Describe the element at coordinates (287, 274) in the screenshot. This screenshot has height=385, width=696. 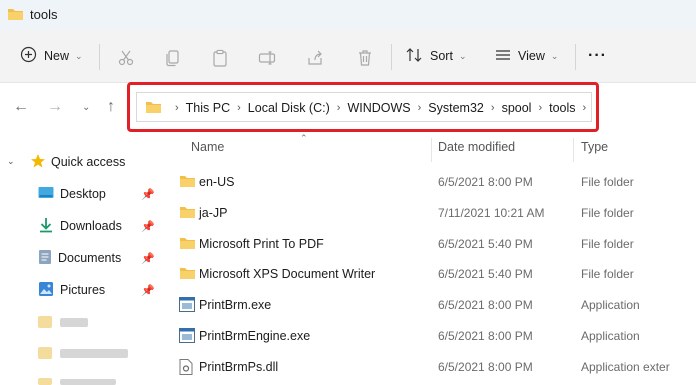
I see `file-name: Microsoft XPS Document Writer` at that location.